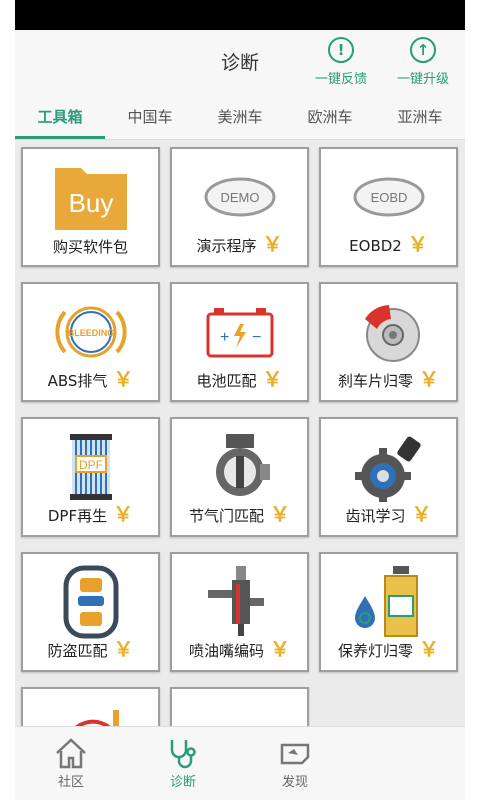 The width and height of the screenshot is (480, 800). What do you see at coordinates (182, 782) in the screenshot?
I see `nav-diagnosis-label: 诊断` at bounding box center [182, 782].